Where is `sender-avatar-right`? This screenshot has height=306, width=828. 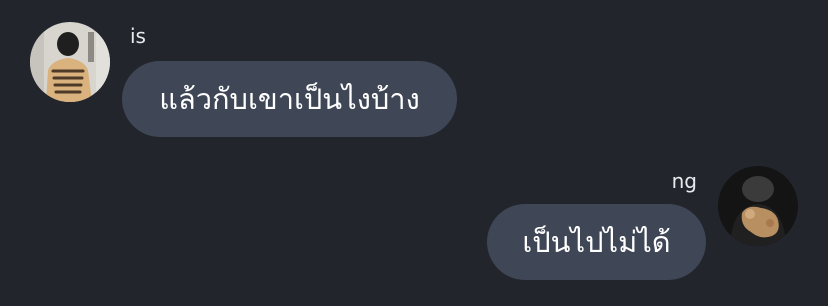 sender-avatar-right is located at coordinates (758, 206).